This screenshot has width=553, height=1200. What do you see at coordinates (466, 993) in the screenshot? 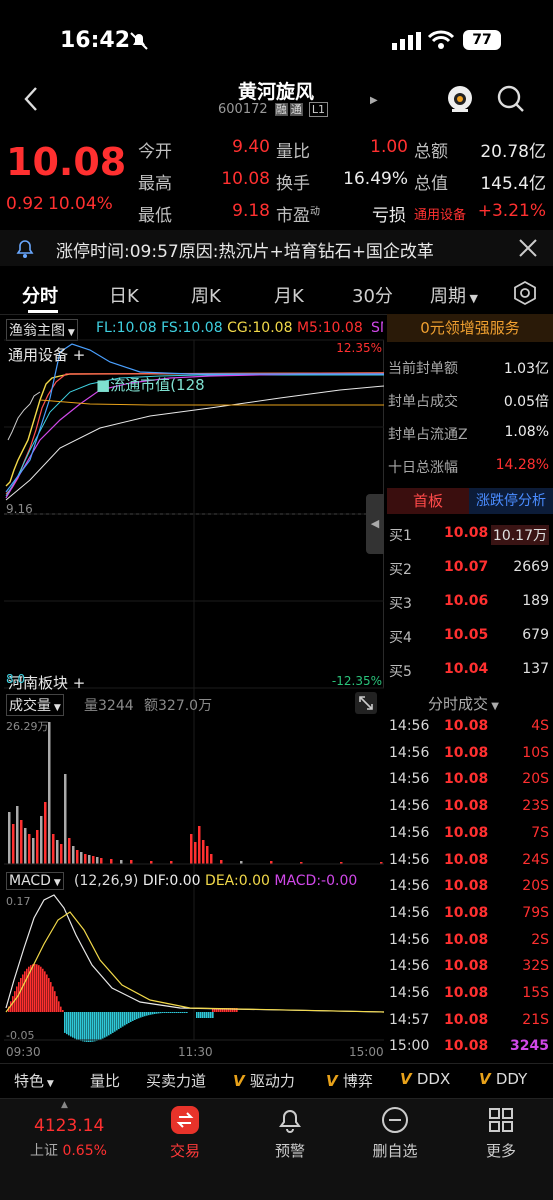
I see `tick-price: 10.08` at bounding box center [466, 993].